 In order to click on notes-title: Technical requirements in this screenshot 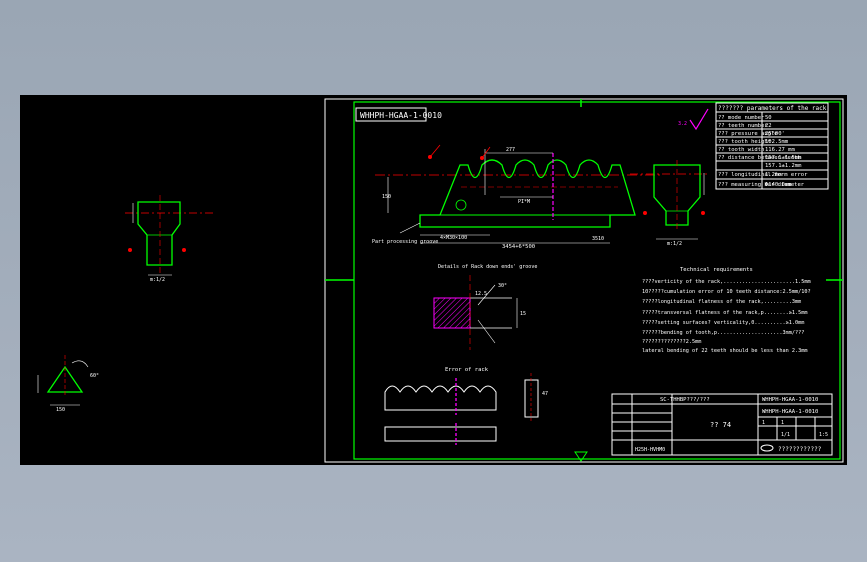, I will do `click(716, 270)`.